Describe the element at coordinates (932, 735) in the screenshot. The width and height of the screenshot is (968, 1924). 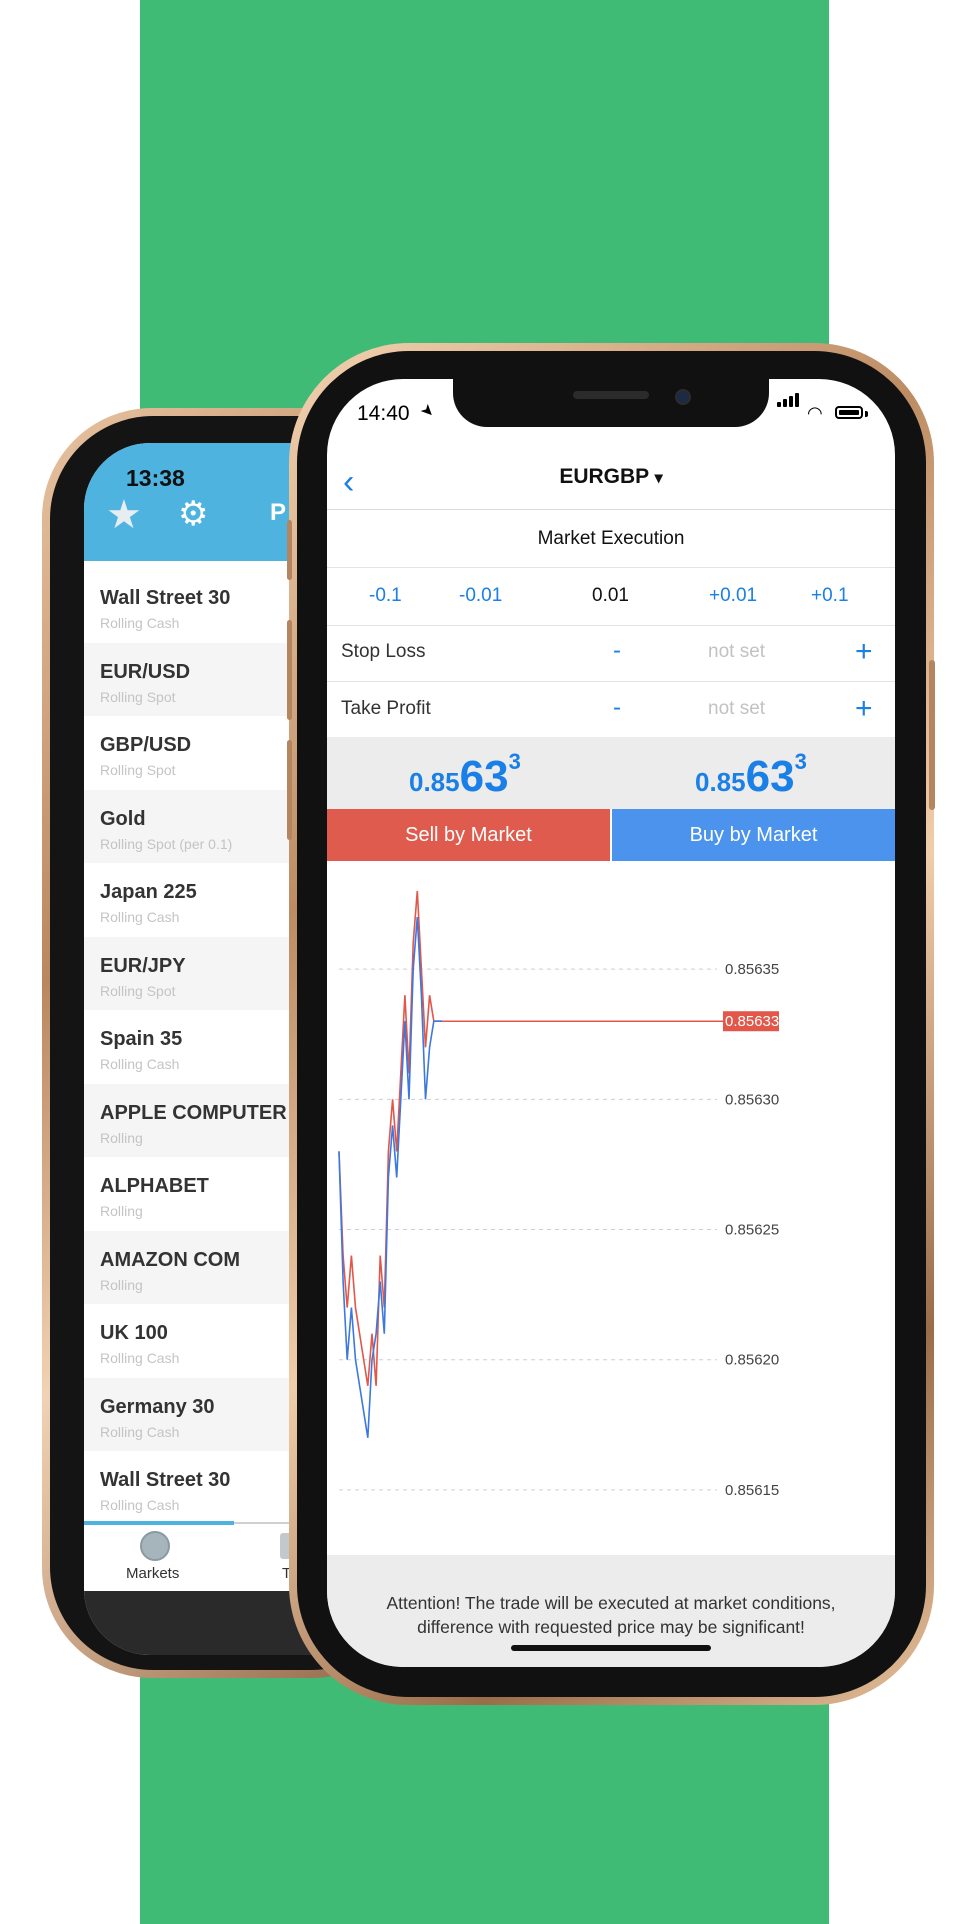
I see `side-button` at that location.